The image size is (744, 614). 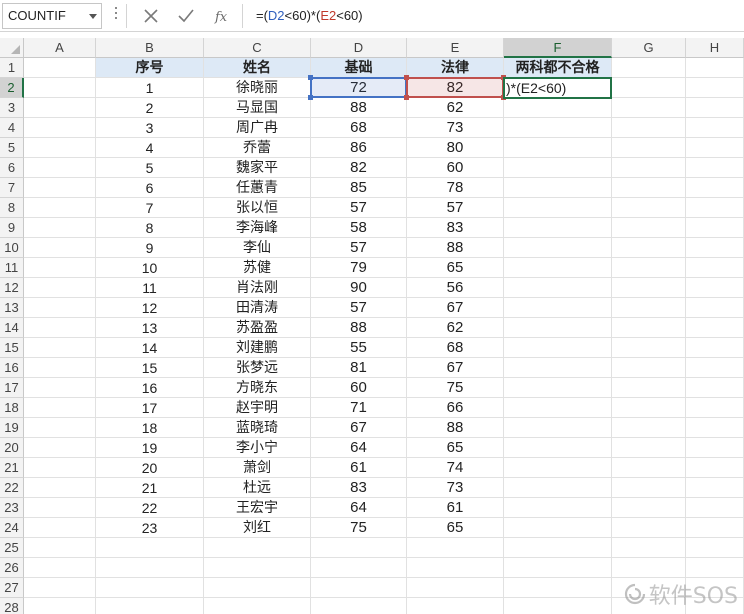 I want to click on cell-b15: 14, so click(x=150, y=348).